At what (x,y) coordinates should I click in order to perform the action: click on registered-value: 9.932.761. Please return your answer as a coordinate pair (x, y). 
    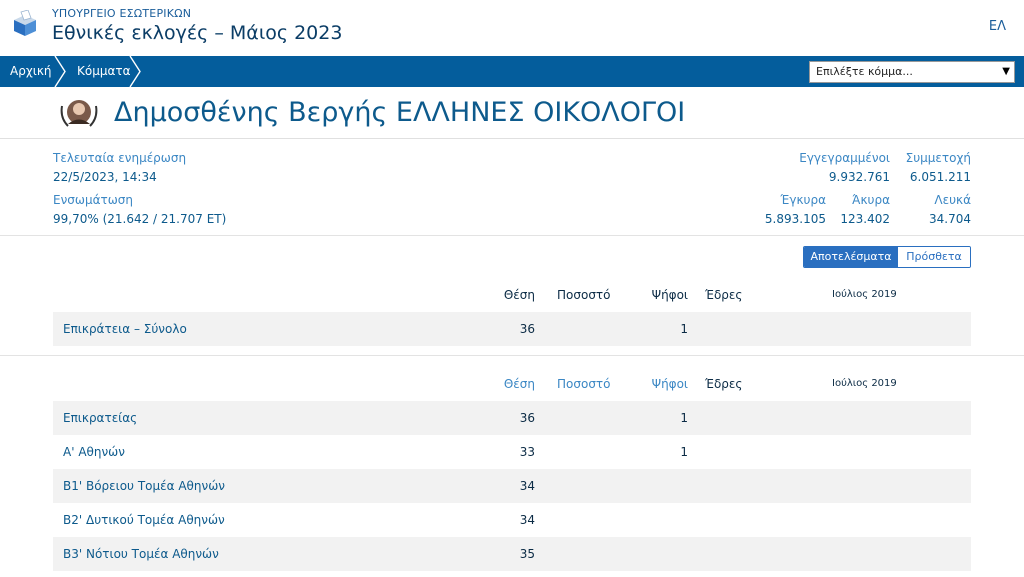
    Looking at the image, I should click on (859, 177).